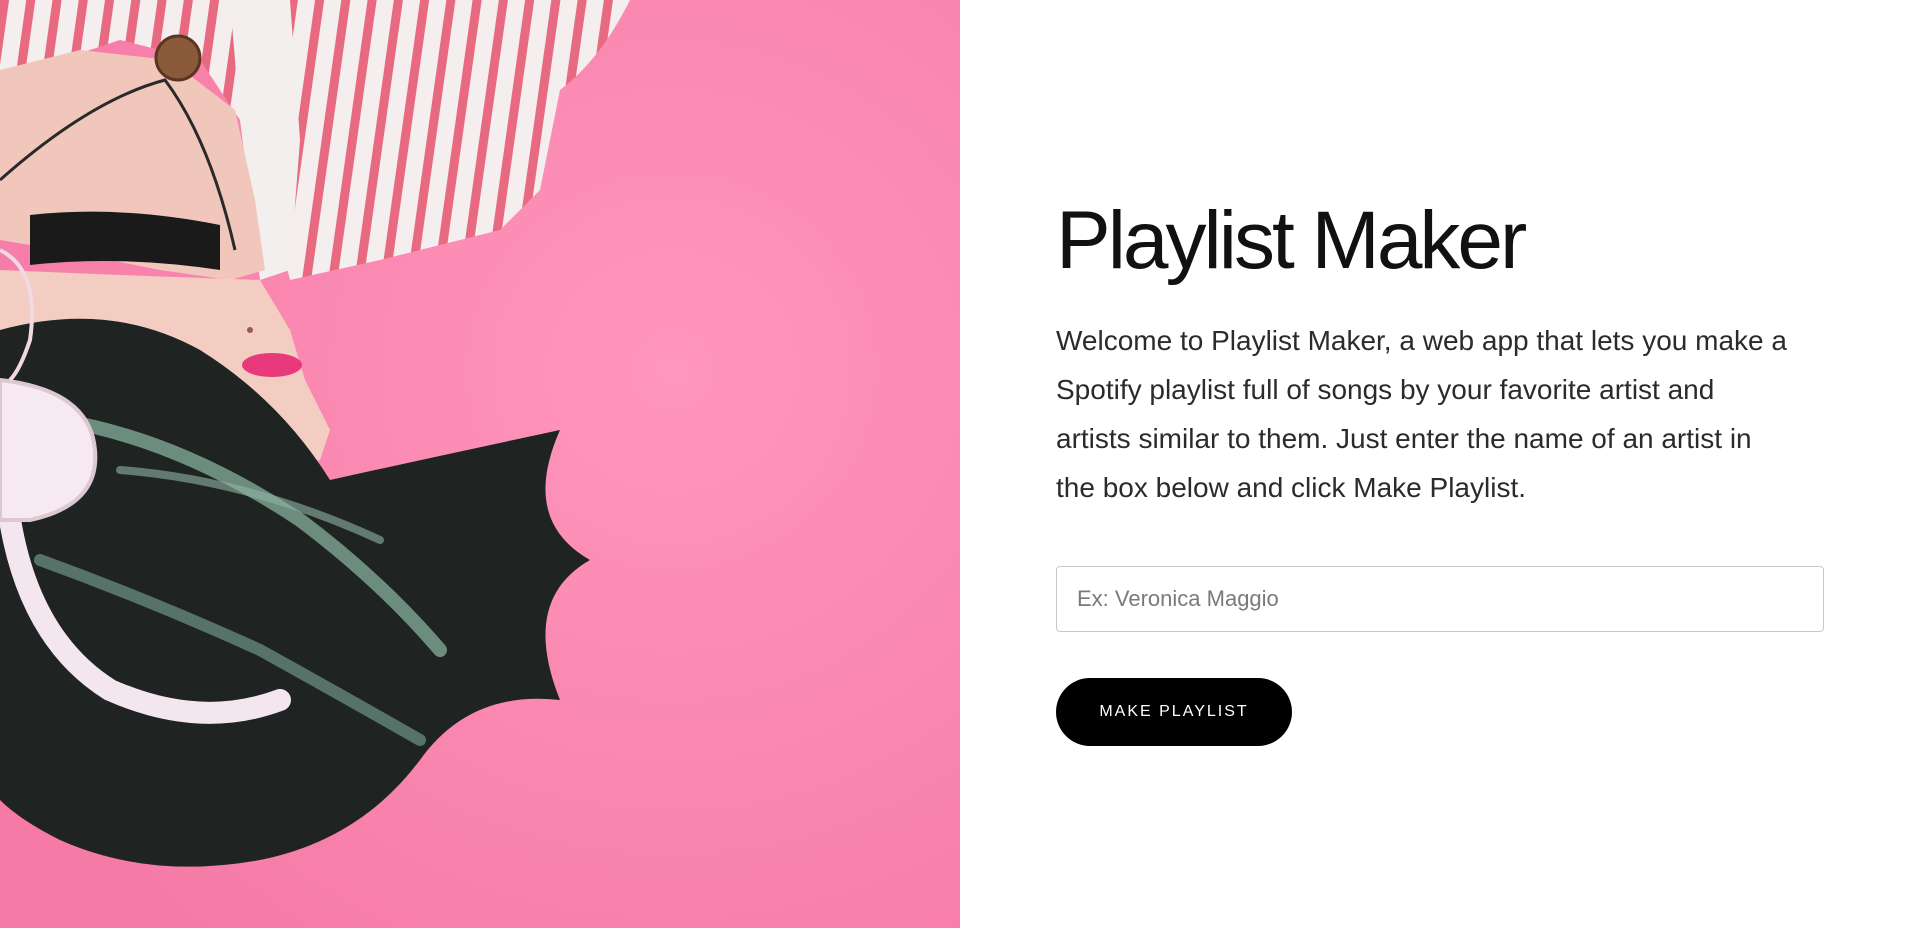 The width and height of the screenshot is (1920, 928). I want to click on artist-search-input, so click(1440, 599).